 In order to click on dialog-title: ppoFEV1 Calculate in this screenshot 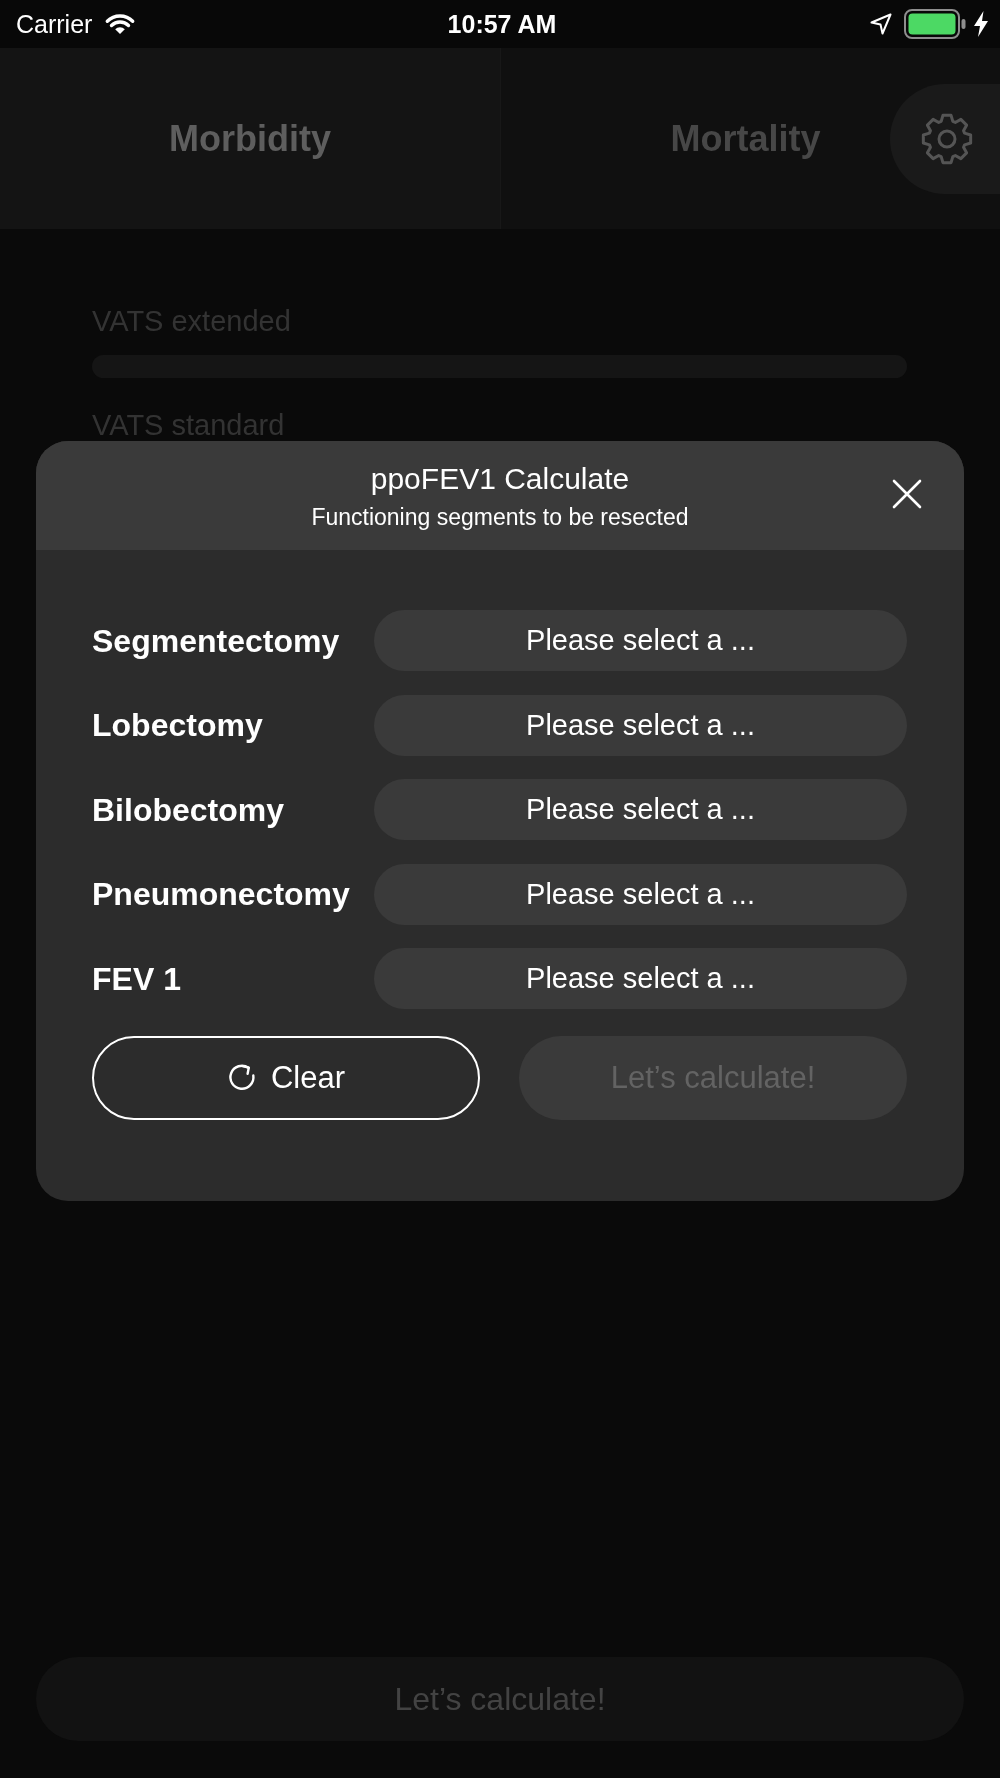, I will do `click(500, 478)`.